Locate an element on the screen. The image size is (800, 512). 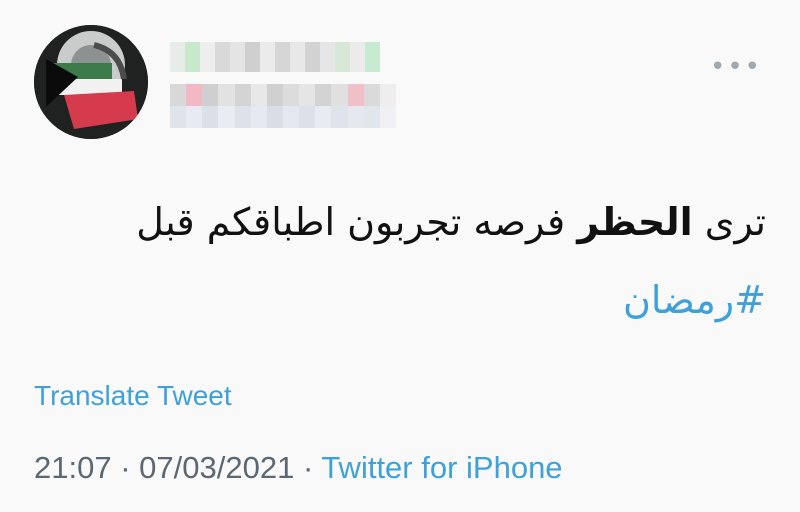
tweet-source-link: Twitter for iPhone is located at coordinates (441, 467).